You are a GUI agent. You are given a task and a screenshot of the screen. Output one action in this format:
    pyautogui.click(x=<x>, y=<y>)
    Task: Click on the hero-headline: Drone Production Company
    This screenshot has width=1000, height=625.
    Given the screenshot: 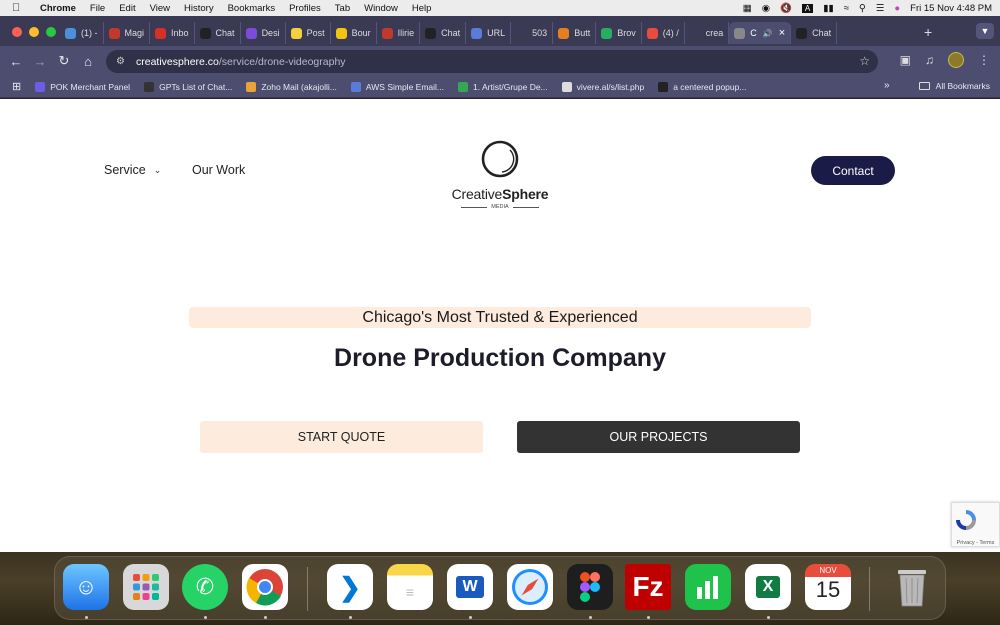 What is the action you would take?
    pyautogui.click(x=500, y=358)
    